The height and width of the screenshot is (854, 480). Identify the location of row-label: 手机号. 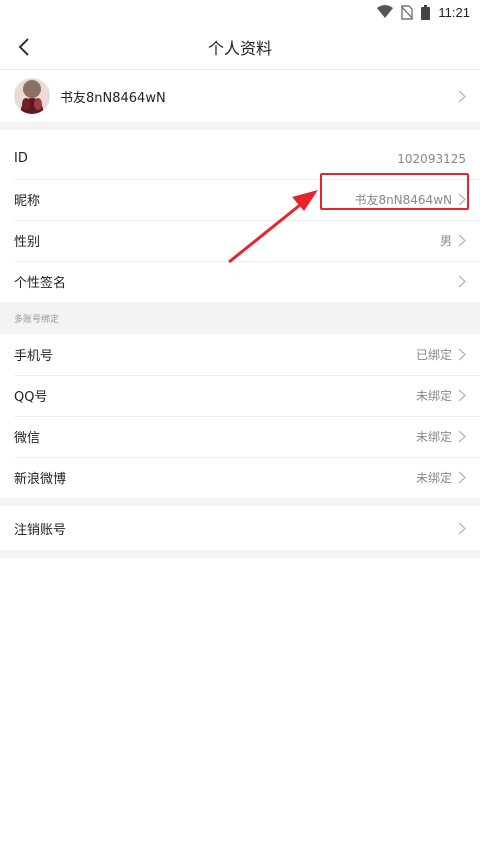
(34, 356).